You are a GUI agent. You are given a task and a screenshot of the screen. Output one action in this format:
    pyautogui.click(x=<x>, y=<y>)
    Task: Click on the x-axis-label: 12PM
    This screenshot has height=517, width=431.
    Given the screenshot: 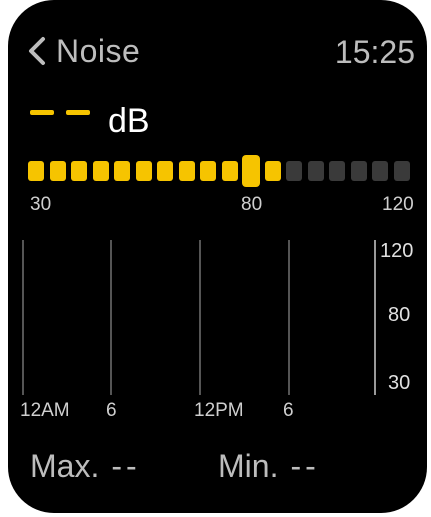 What is the action you would take?
    pyautogui.click(x=219, y=410)
    